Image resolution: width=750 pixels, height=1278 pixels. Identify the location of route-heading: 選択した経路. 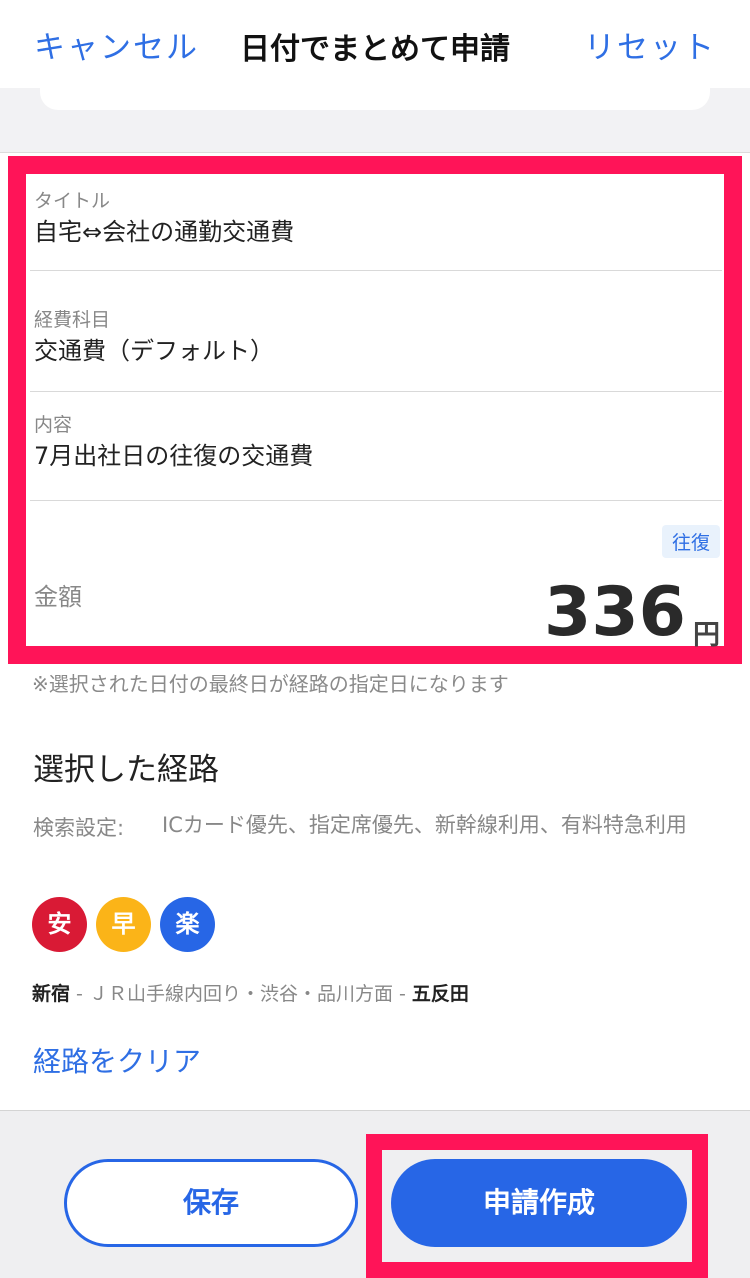
(126, 770).